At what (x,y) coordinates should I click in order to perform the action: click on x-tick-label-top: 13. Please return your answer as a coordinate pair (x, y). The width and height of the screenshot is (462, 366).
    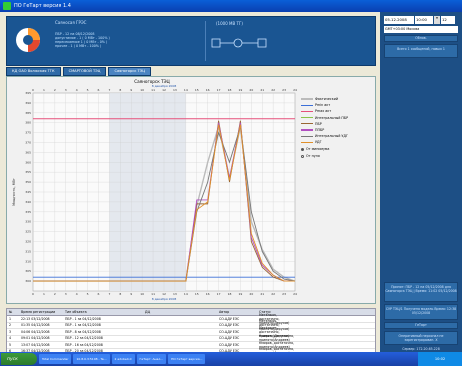
    Looking at the image, I should click on (175, 90).